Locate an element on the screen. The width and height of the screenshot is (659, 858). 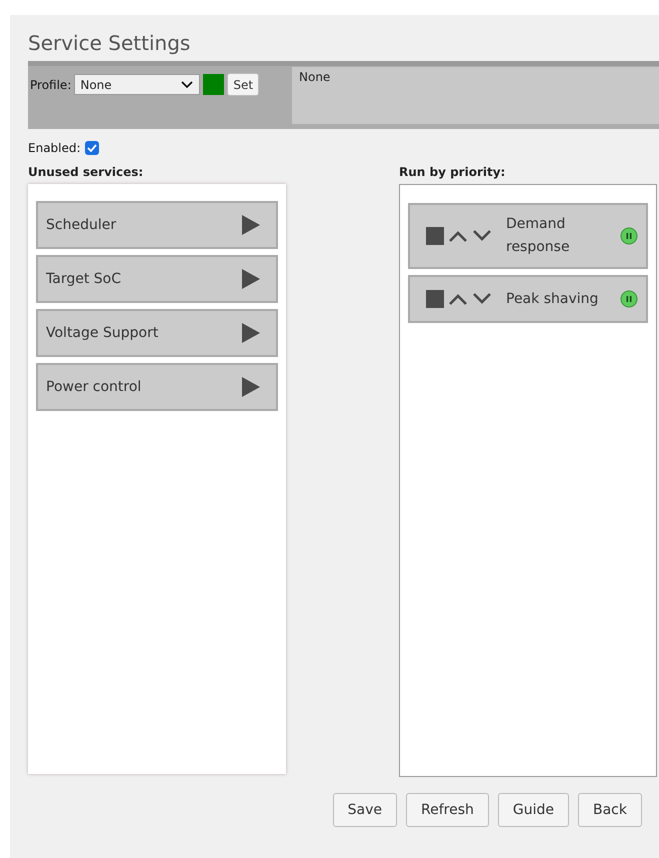
service-item: Peak shaving is located at coordinates (528, 299).